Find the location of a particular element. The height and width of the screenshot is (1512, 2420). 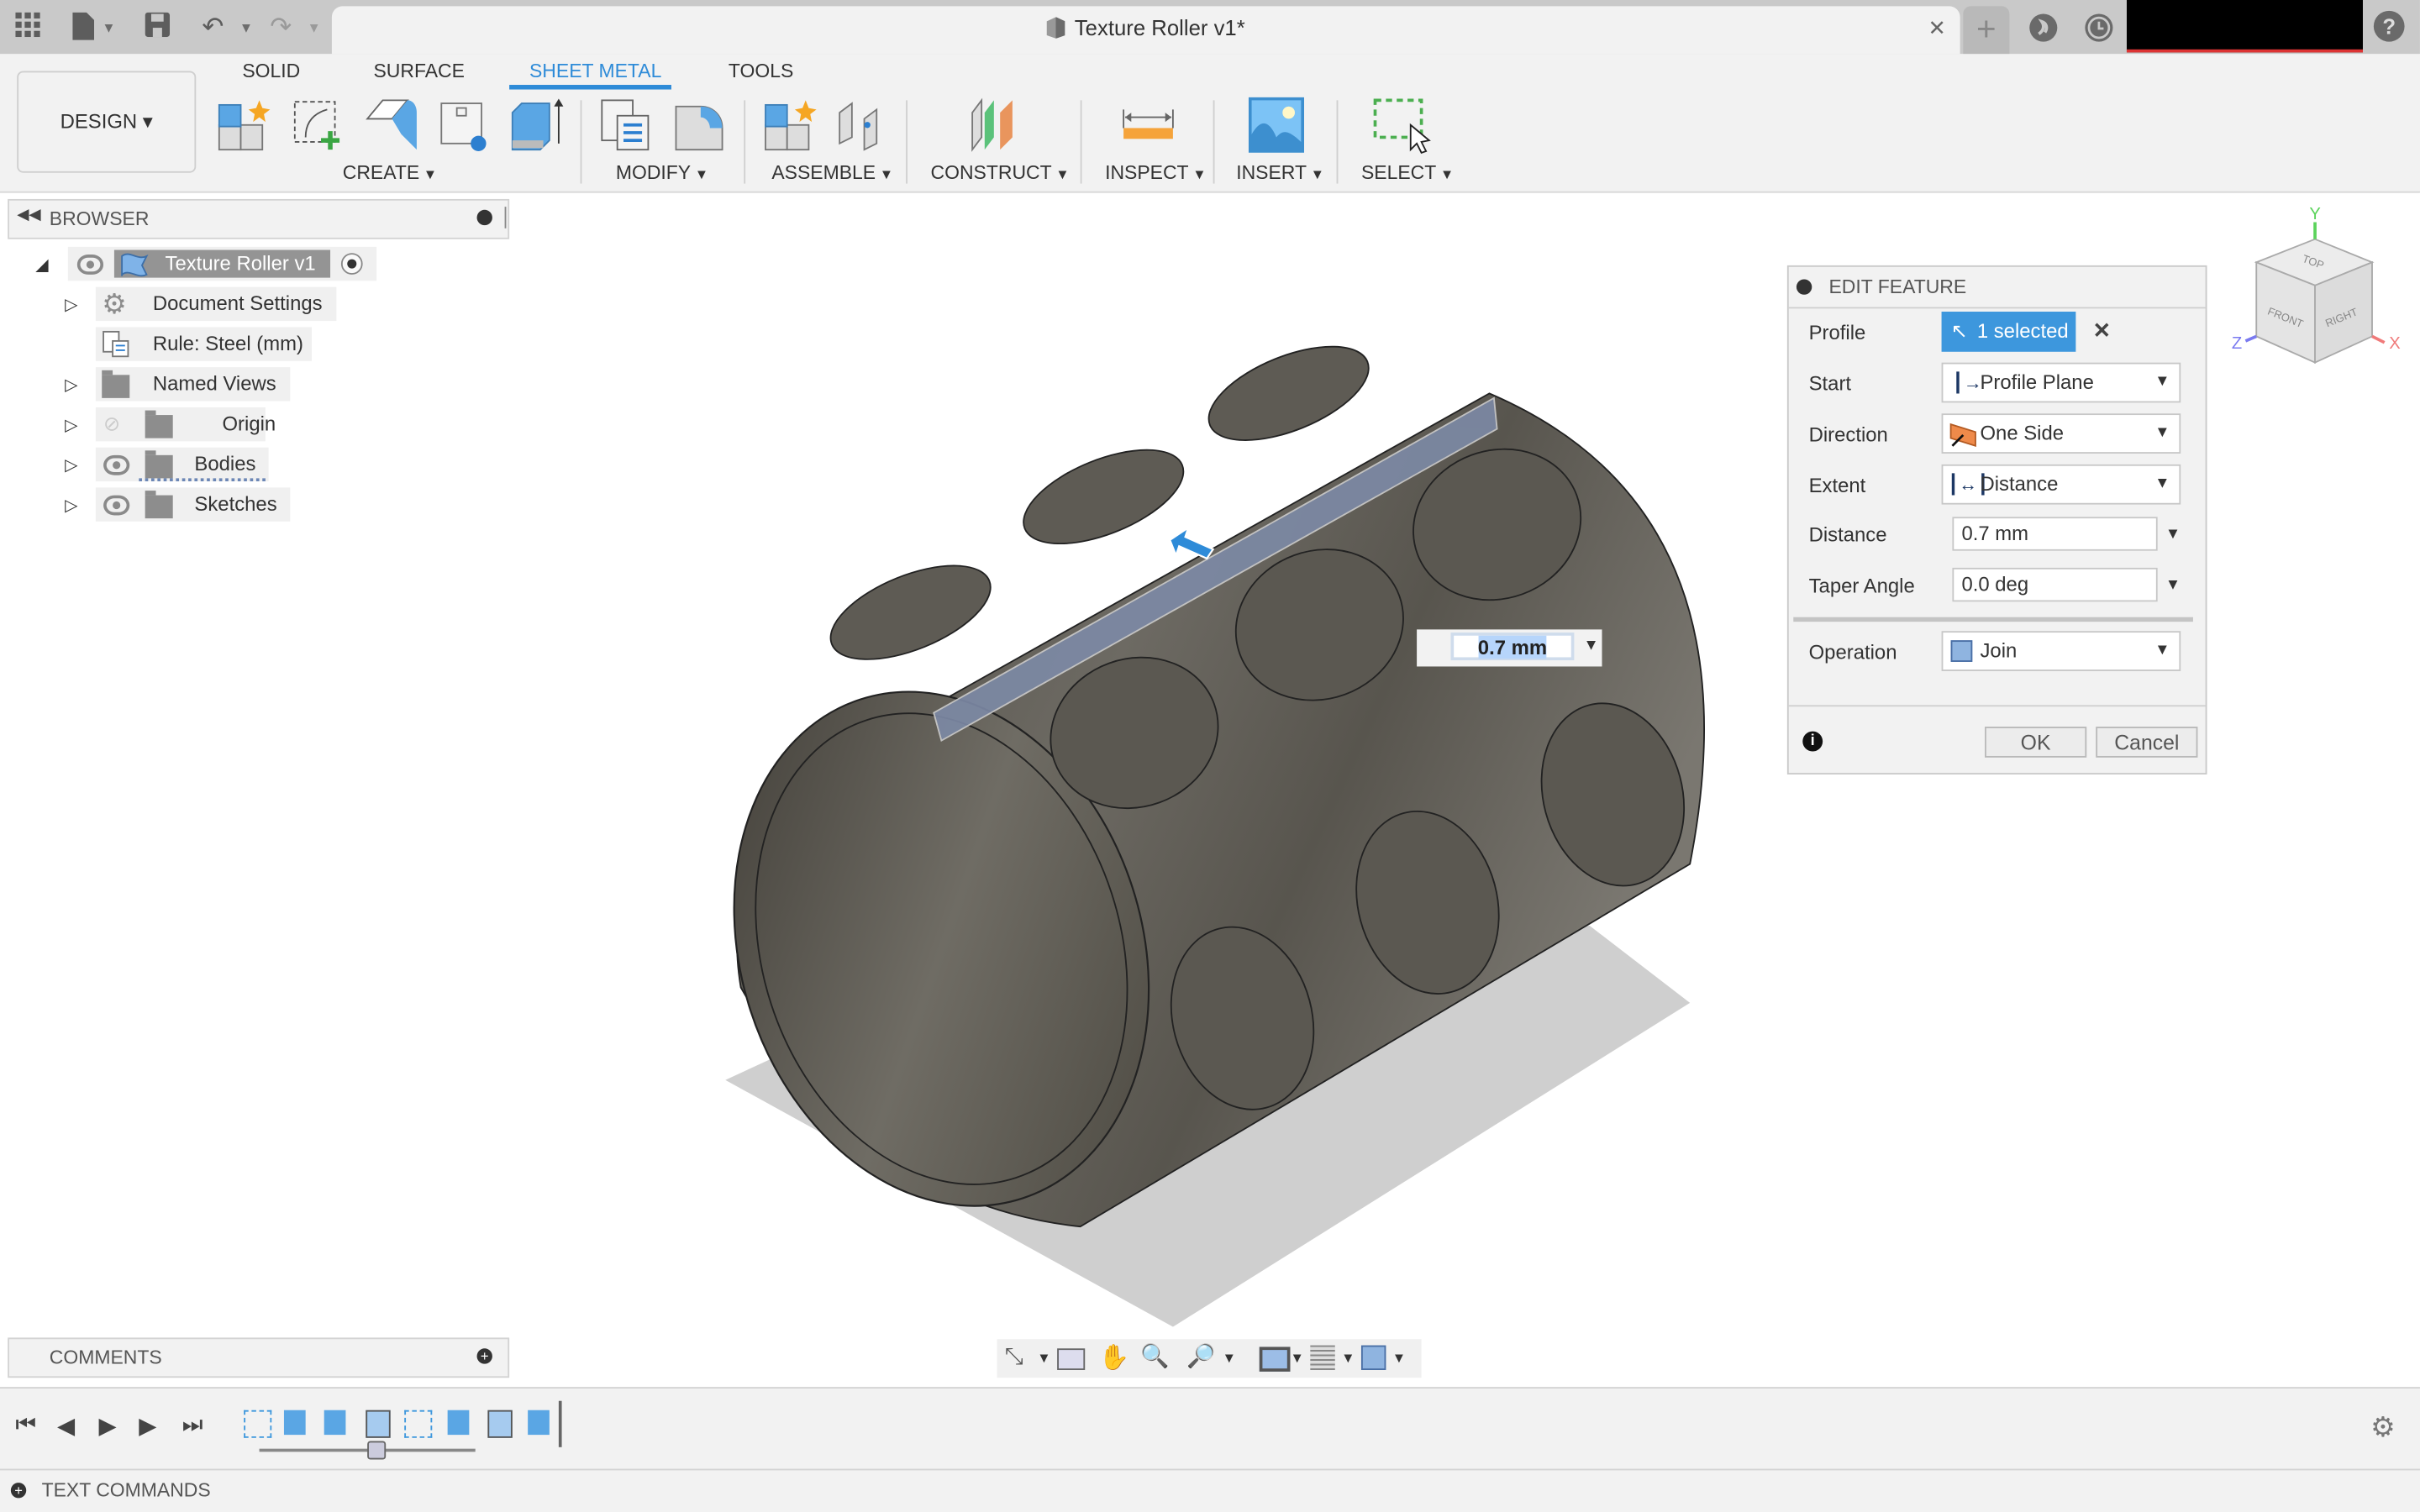

distance-manipulator: 0.7 mm ▼ is located at coordinates (1509, 648).